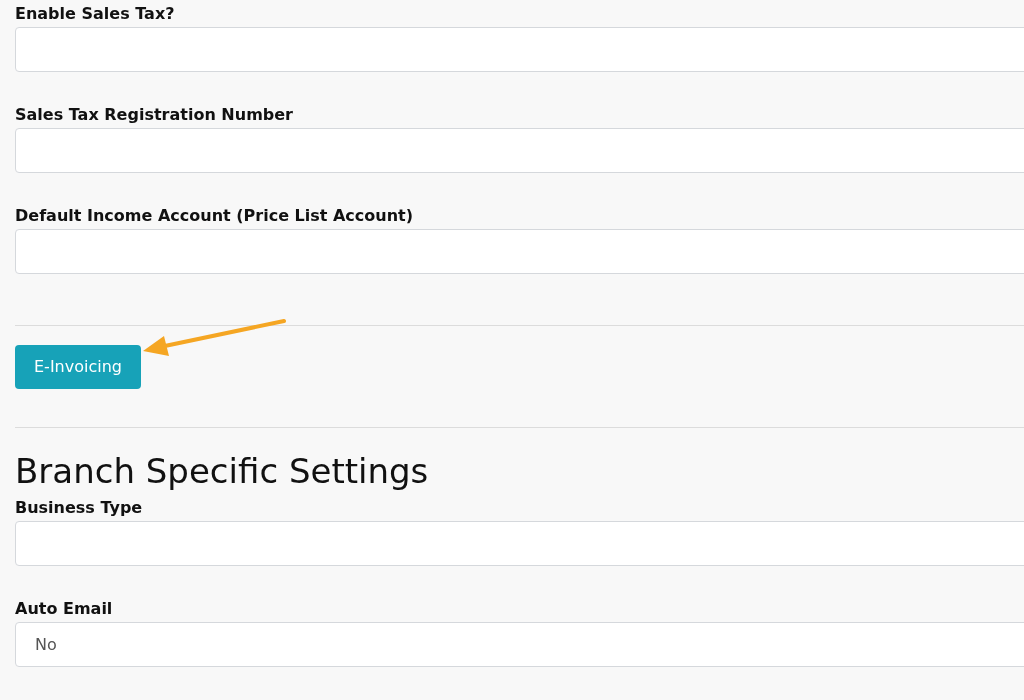  What do you see at coordinates (154, 115) in the screenshot?
I see `field-label: Sales Tax Registration Number` at bounding box center [154, 115].